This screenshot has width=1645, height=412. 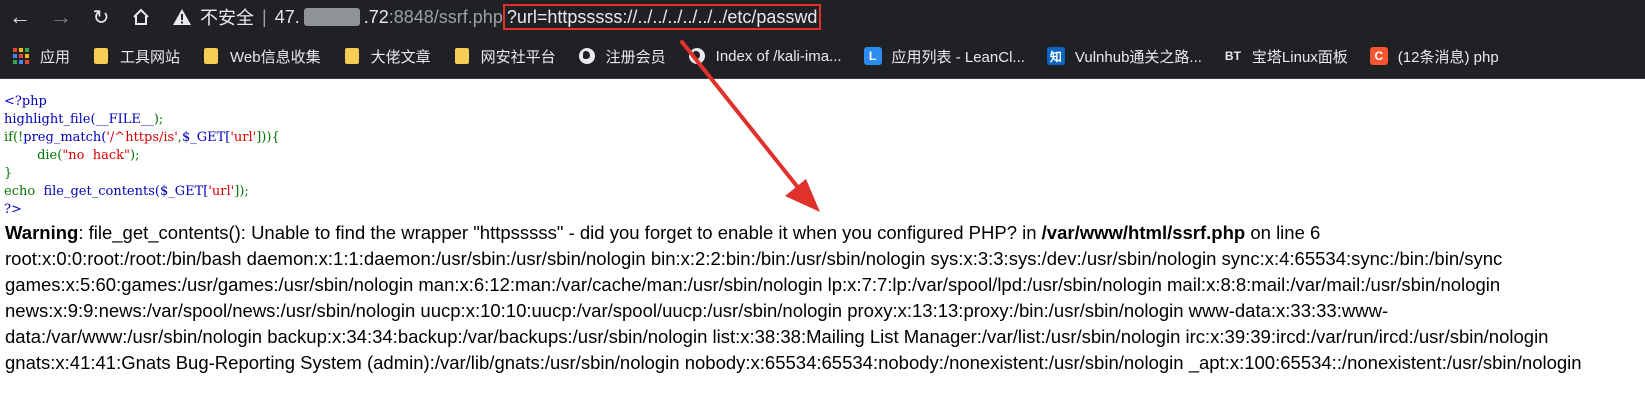 I want to click on bookmark-tools: 工具网站, so click(x=136, y=56).